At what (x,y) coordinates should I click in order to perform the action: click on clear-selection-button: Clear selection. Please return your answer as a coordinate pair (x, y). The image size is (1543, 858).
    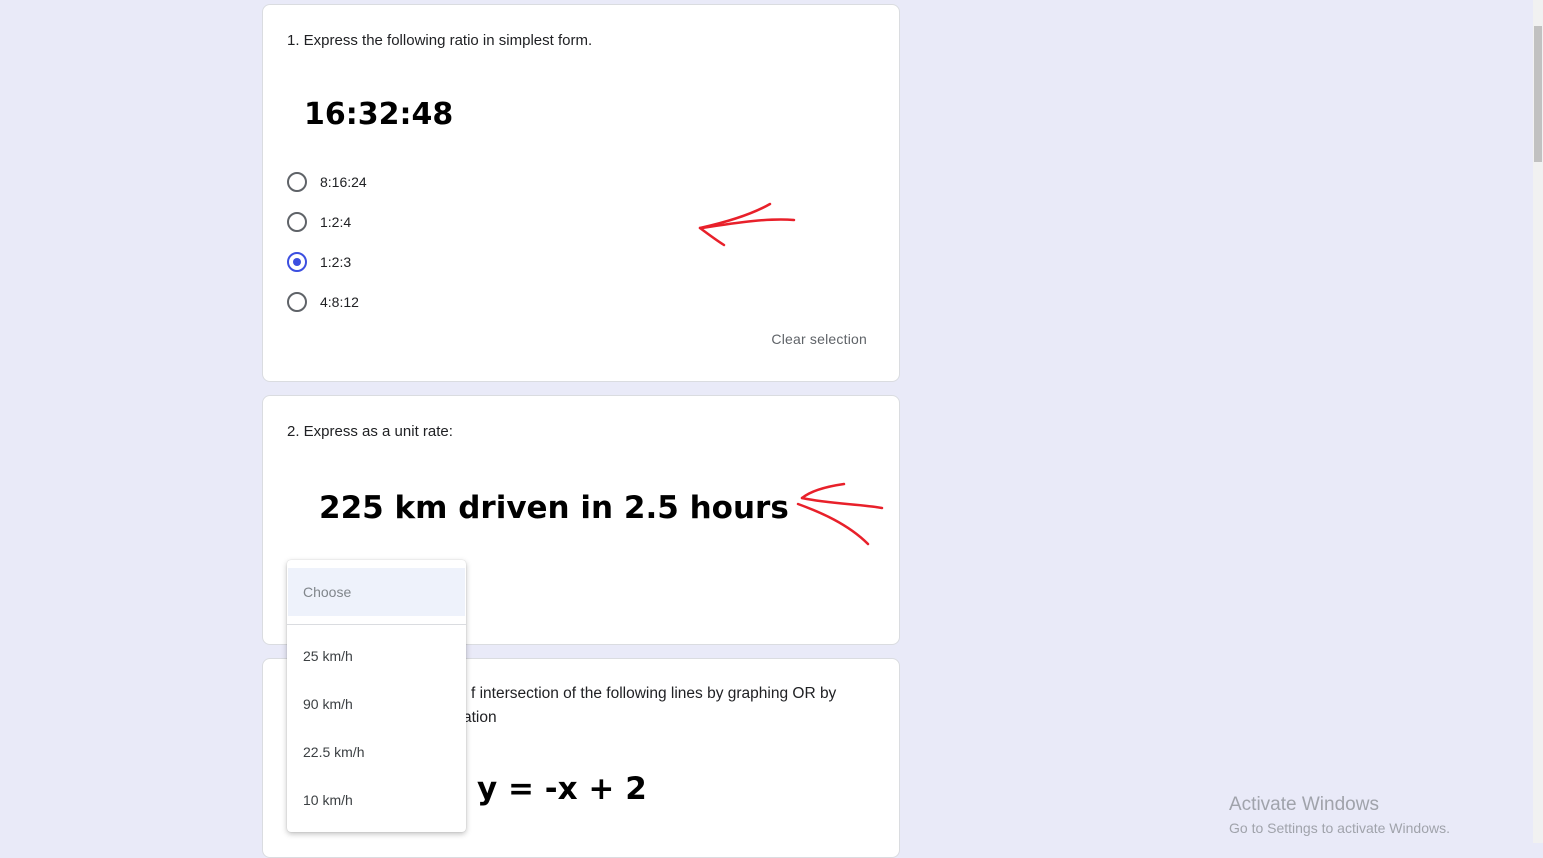
    Looking at the image, I should click on (819, 339).